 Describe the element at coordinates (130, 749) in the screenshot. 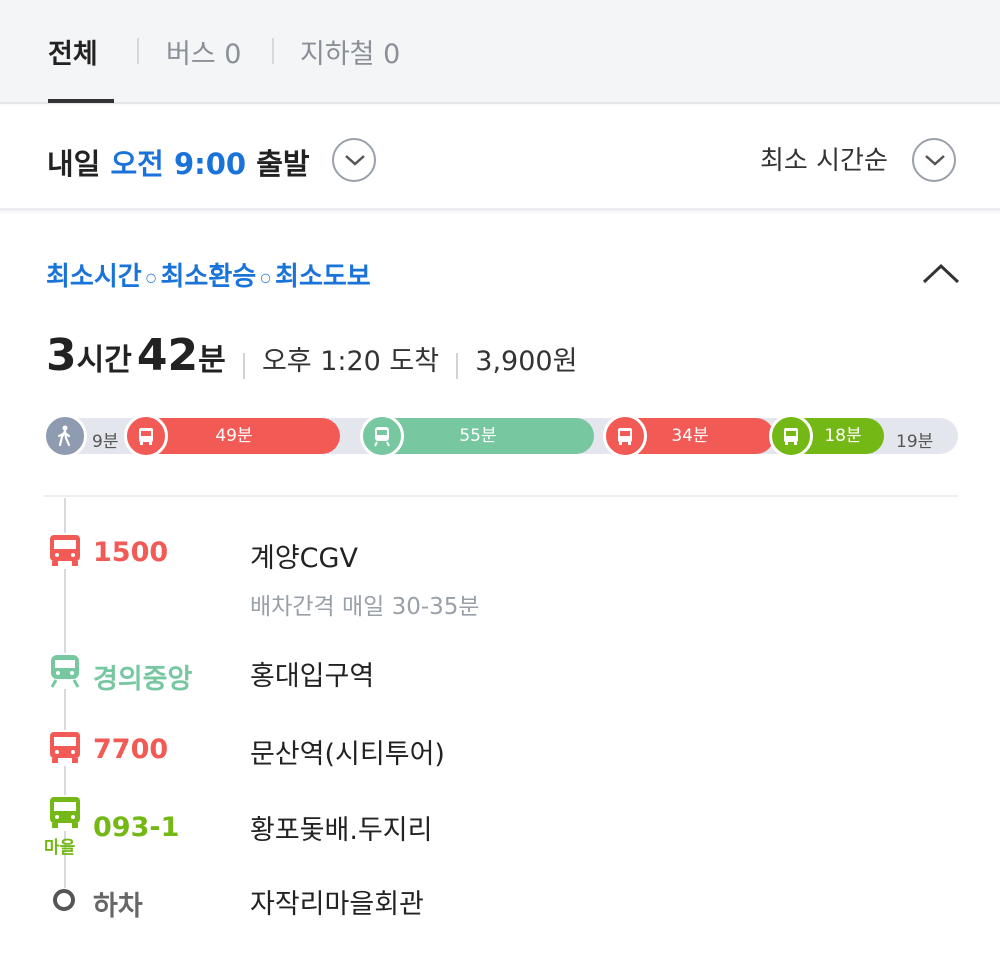

I see `step-line-name: 7700` at that location.